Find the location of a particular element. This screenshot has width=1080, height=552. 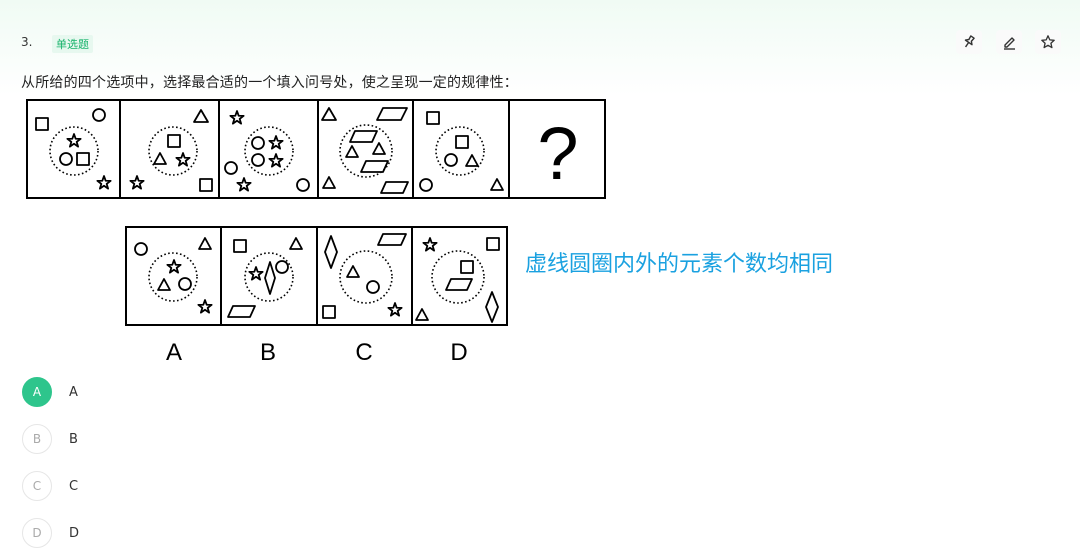

option-c-badge: C is located at coordinates (37, 486).